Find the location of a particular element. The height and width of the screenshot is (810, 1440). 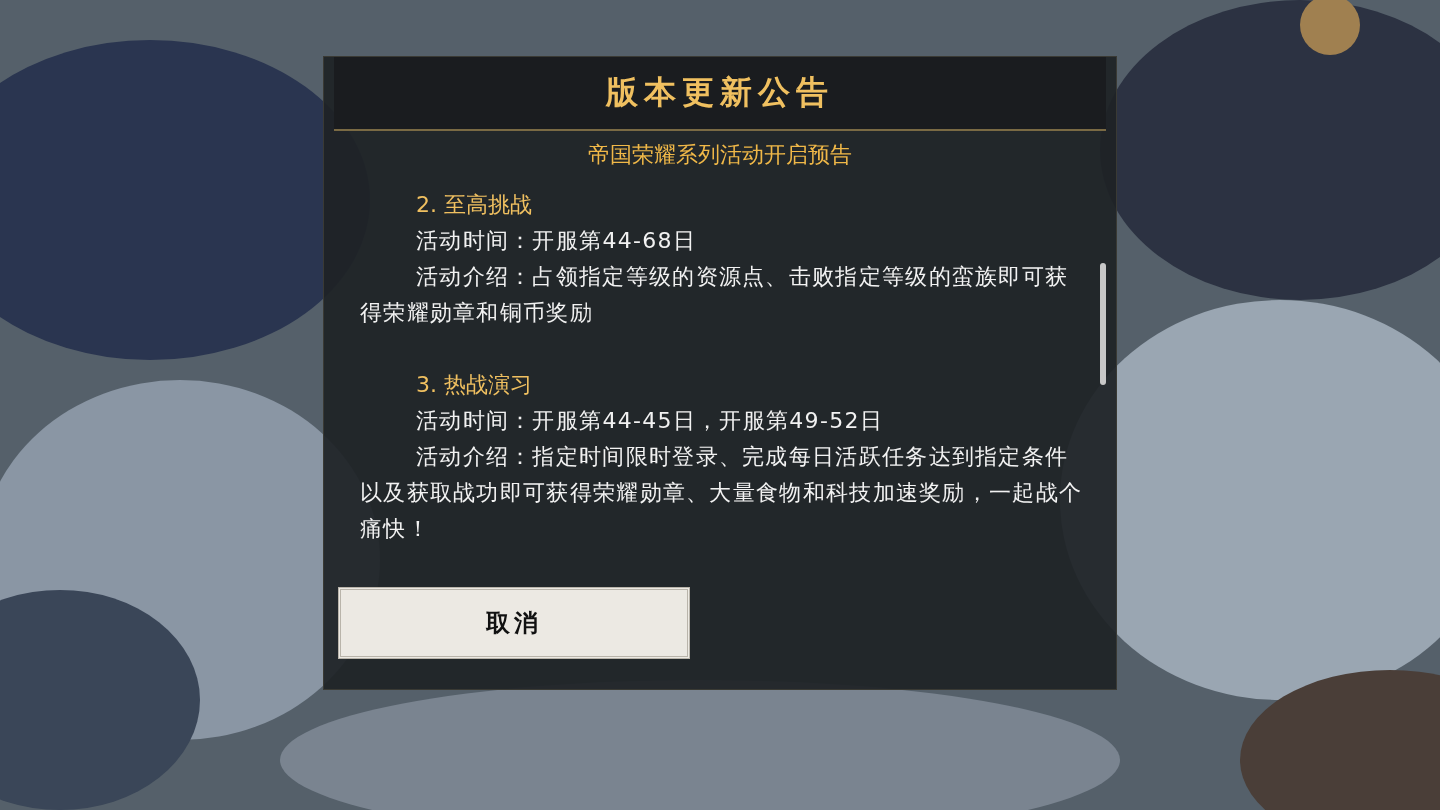

paragraph: 活动介绍：指定时间限时登录、完成每日活跃任务达到指定条件以及获取战功即可获得荣耀勋章、大量食物和科技加速奖励，一起战个痛快！ is located at coordinates (722, 493).